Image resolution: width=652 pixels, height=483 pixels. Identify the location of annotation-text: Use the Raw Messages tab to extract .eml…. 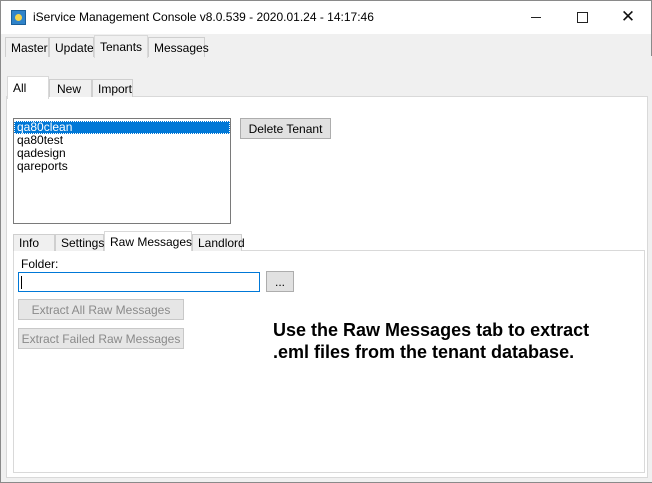
(431, 341).